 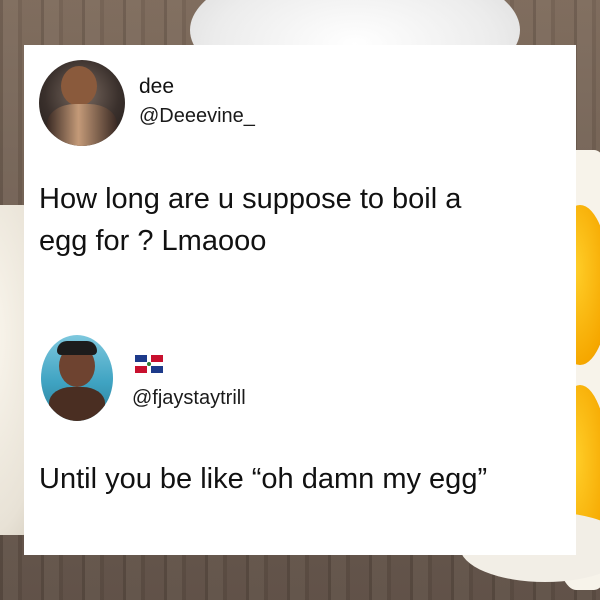 I want to click on reply-text: Until you be like “oh damn my egg”, so click(x=263, y=479).